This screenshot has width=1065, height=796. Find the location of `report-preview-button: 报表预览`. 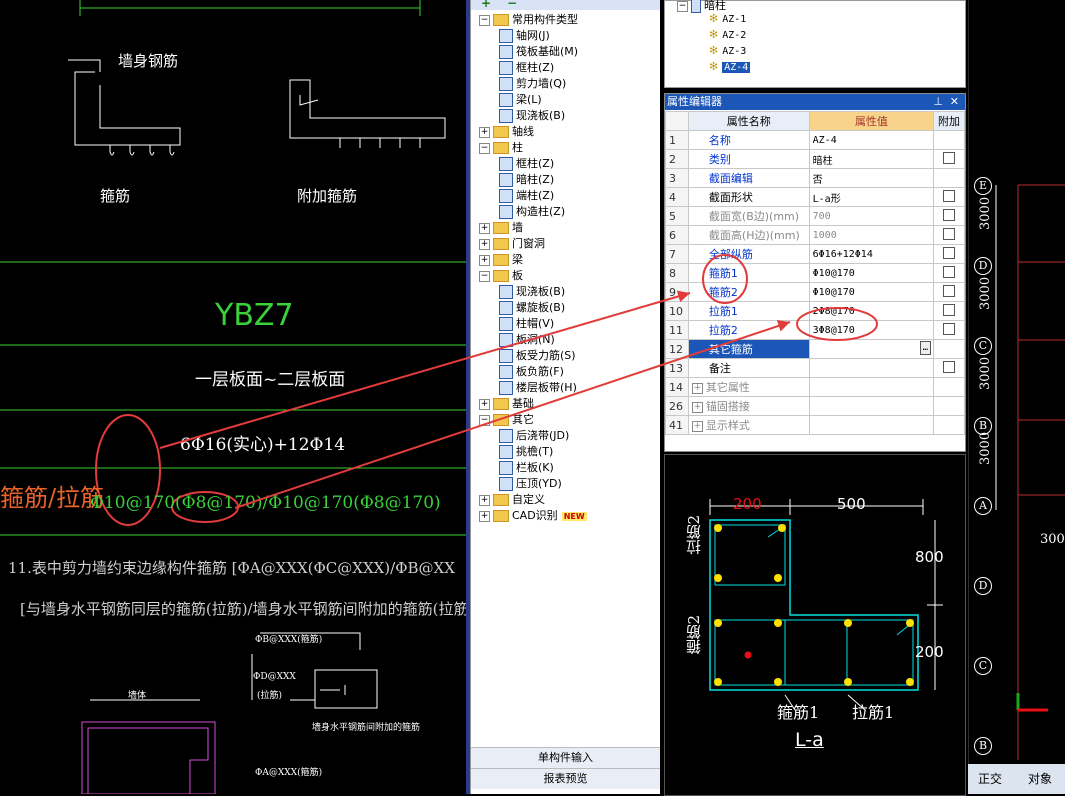

report-preview-button: 报表预览 is located at coordinates (565, 778).